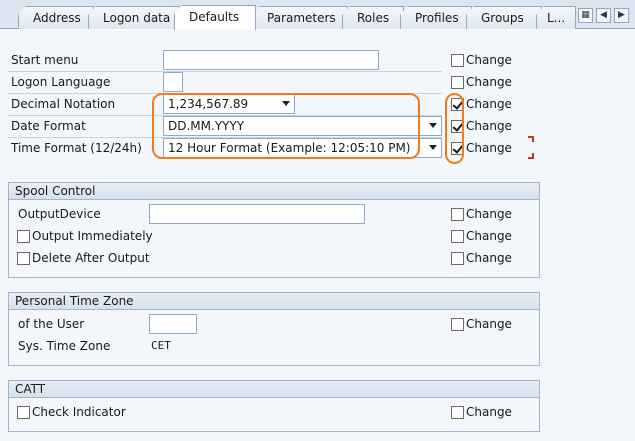  What do you see at coordinates (457, 82) in the screenshot?
I see `logon-language-change-checkbox` at bounding box center [457, 82].